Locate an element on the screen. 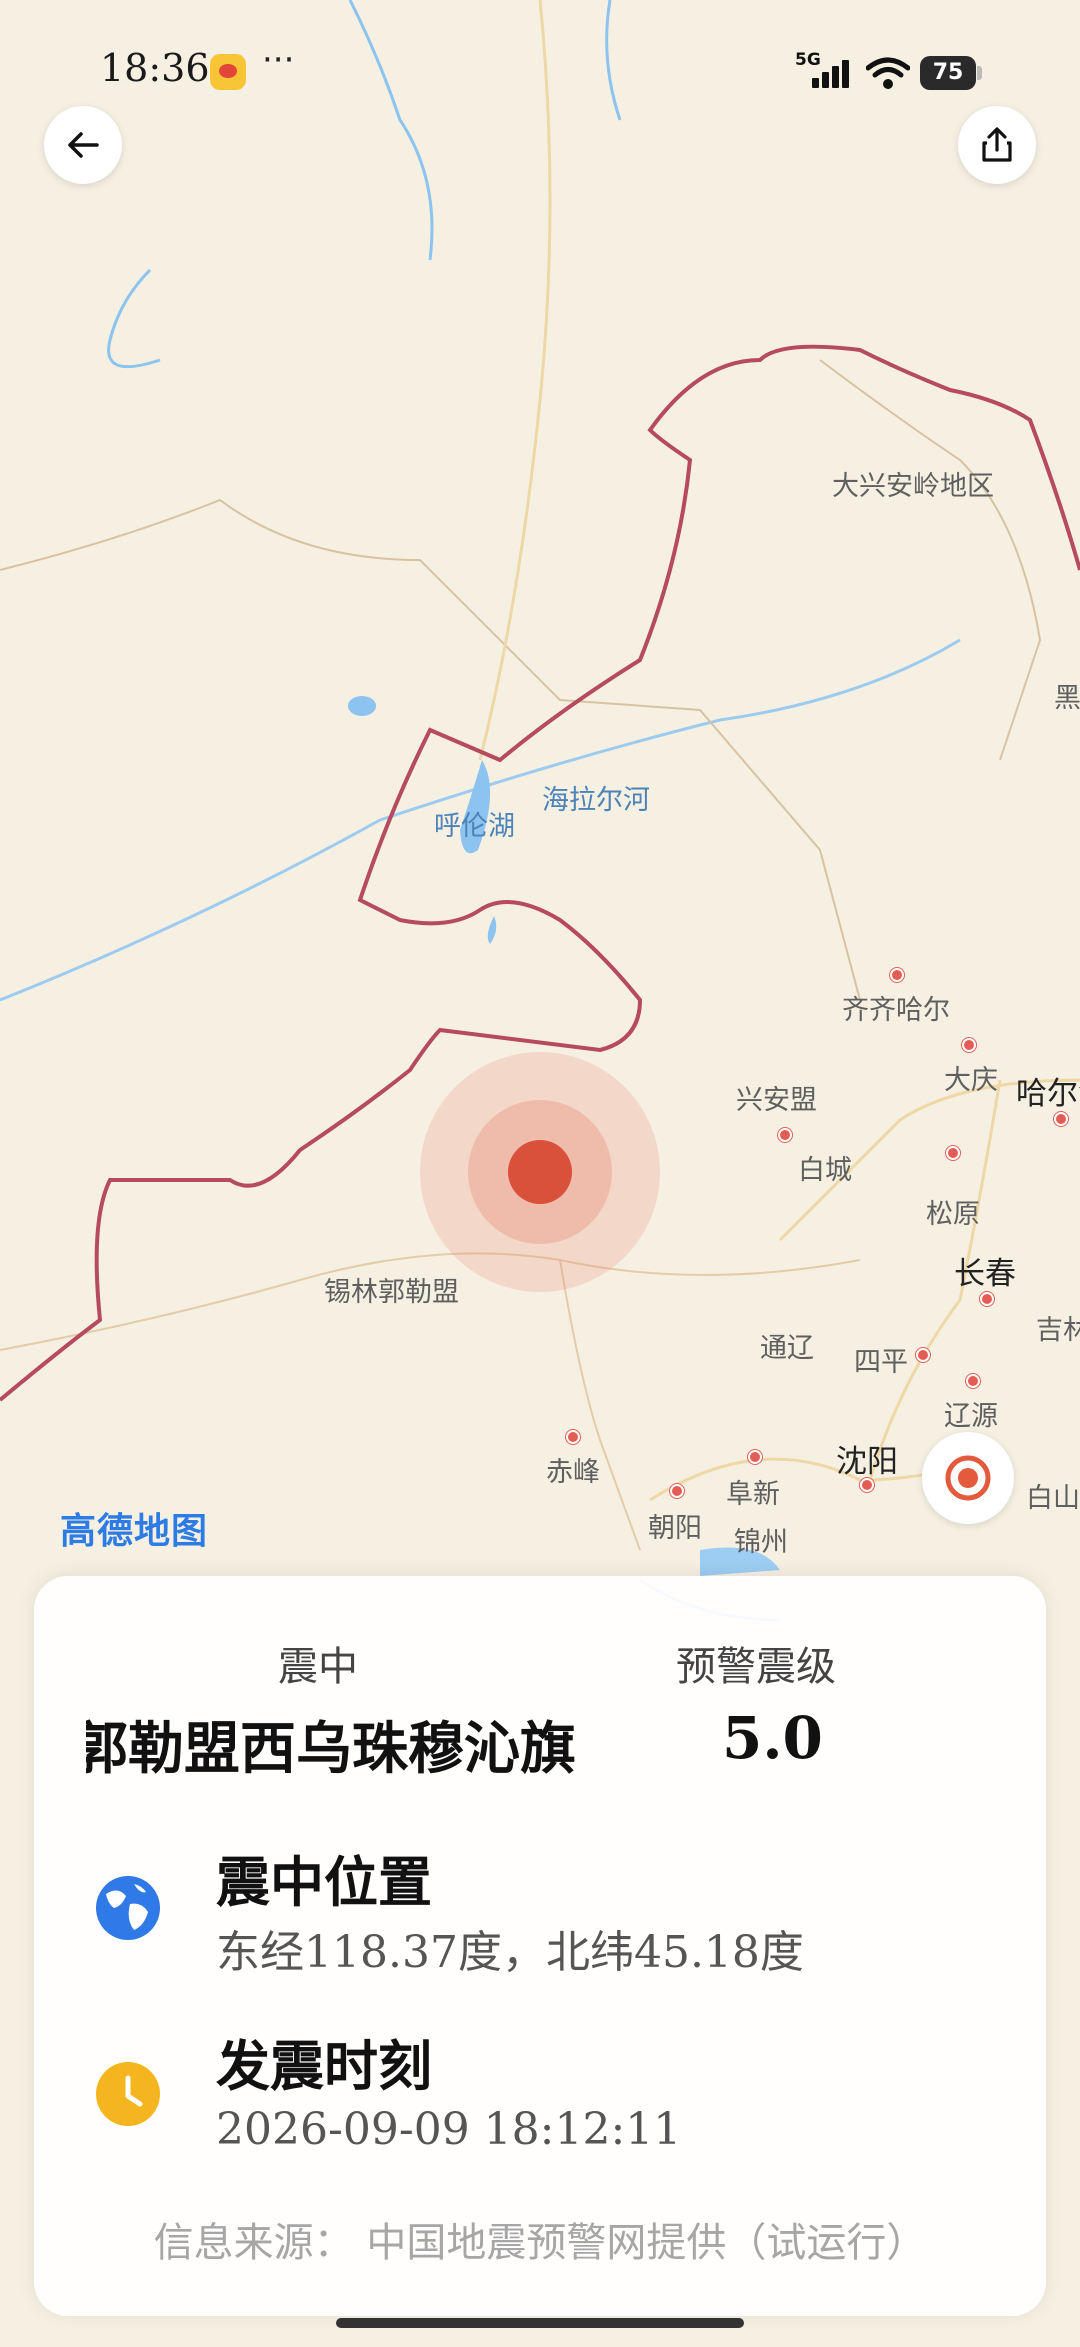  locate-icon is located at coordinates (968, 1478).